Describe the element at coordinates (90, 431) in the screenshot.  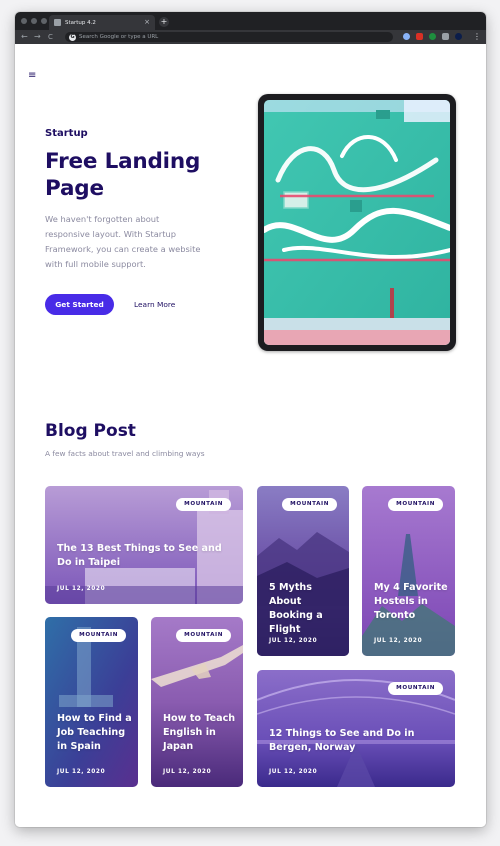
I see `blog-section-title: Blog Post` at that location.